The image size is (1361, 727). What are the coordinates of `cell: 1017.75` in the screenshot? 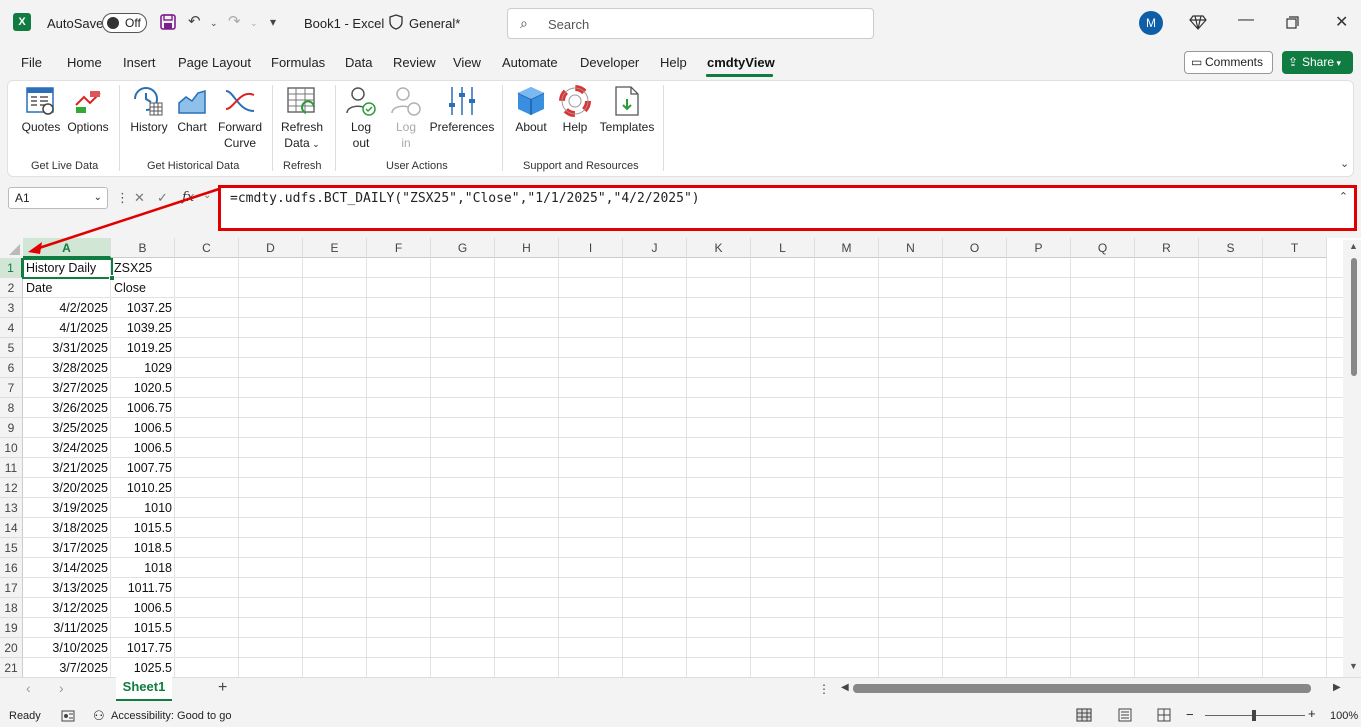 It's located at (143, 648).